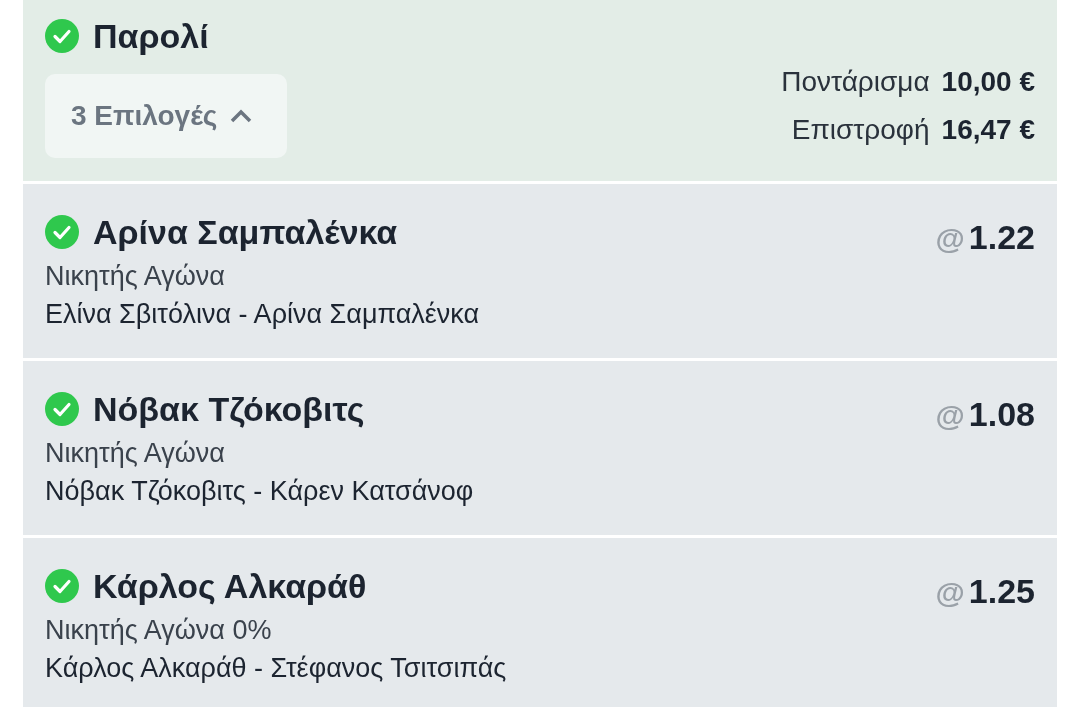 The image size is (1080, 707). Describe the element at coordinates (1001, 591) in the screenshot. I see `odds-value: 1.25` at that location.